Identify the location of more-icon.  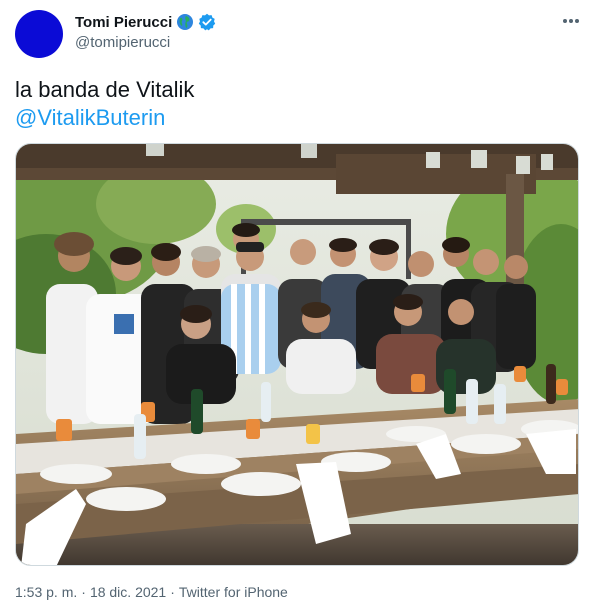
(571, 21).